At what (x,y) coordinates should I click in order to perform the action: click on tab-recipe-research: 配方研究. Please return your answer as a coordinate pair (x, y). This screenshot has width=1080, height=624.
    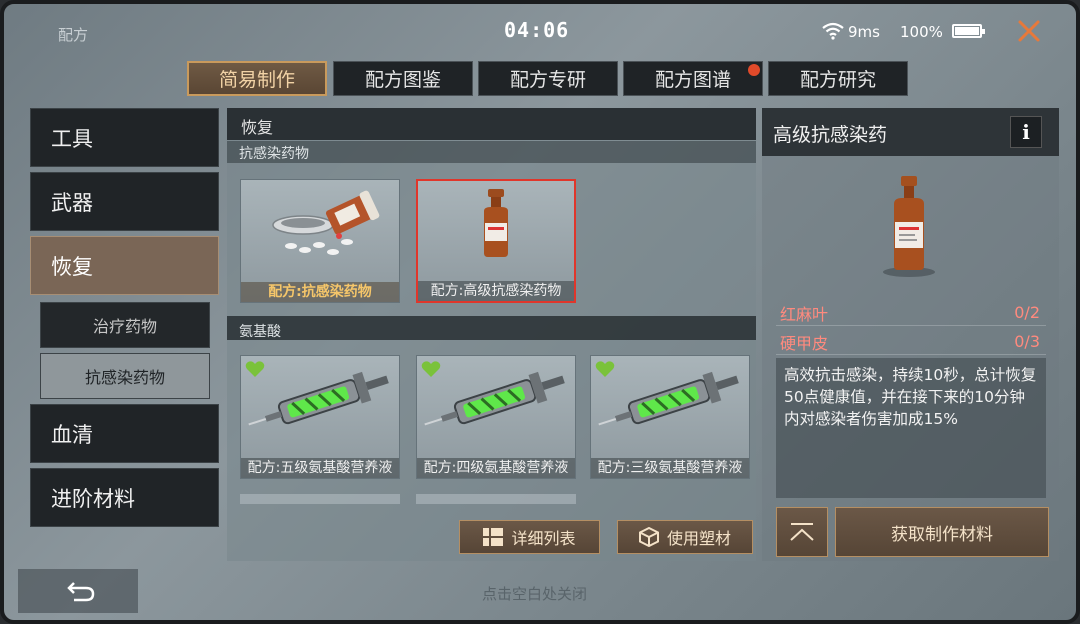
    Looking at the image, I should click on (838, 78).